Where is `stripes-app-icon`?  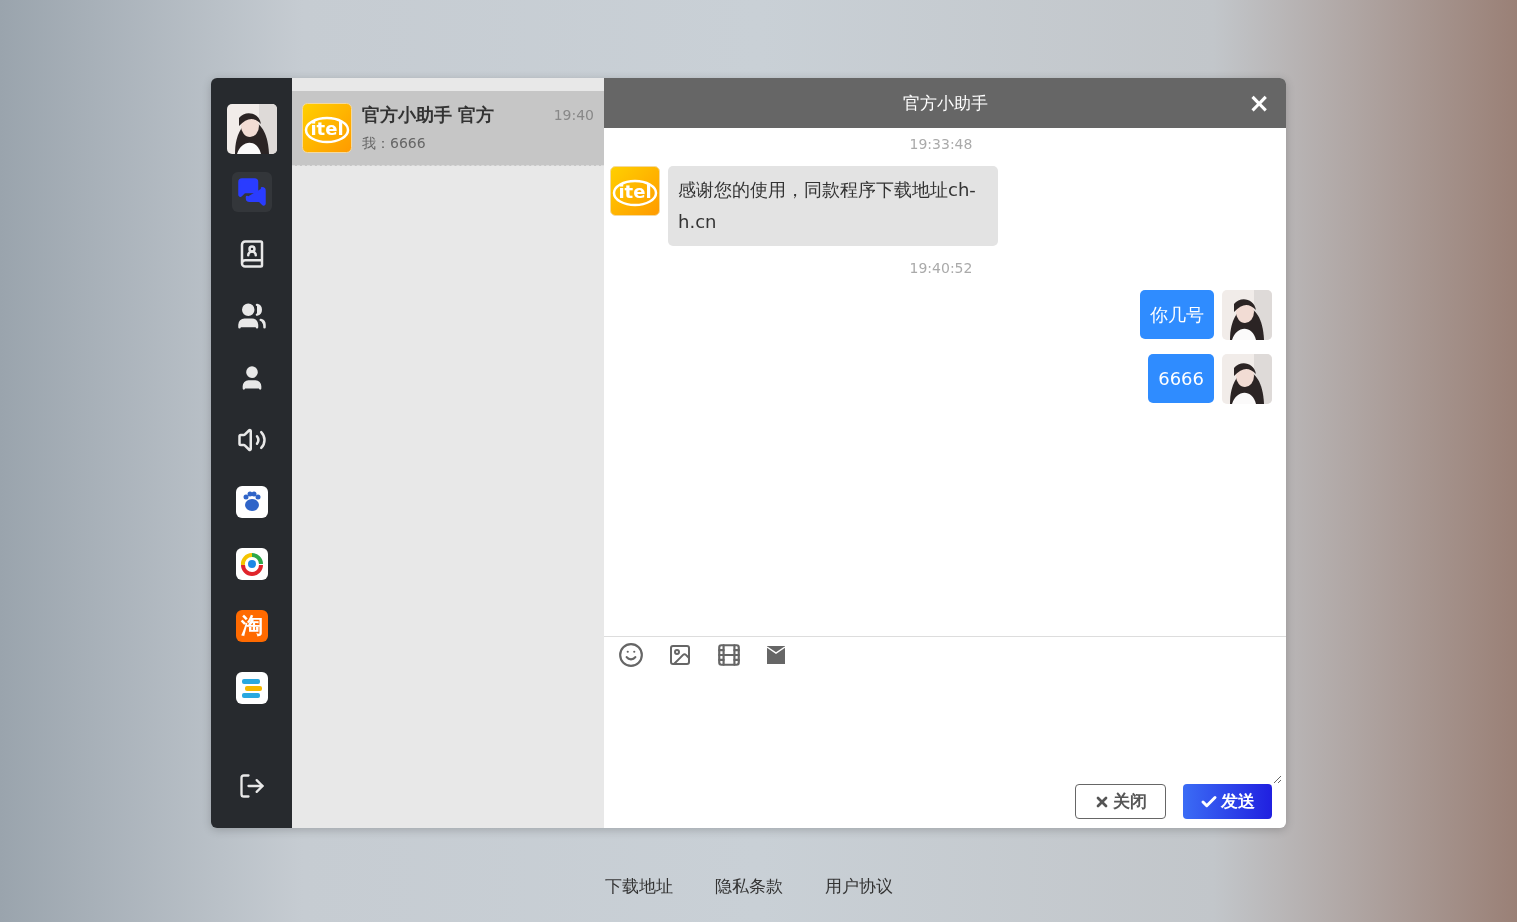
stripes-app-icon is located at coordinates (251, 688).